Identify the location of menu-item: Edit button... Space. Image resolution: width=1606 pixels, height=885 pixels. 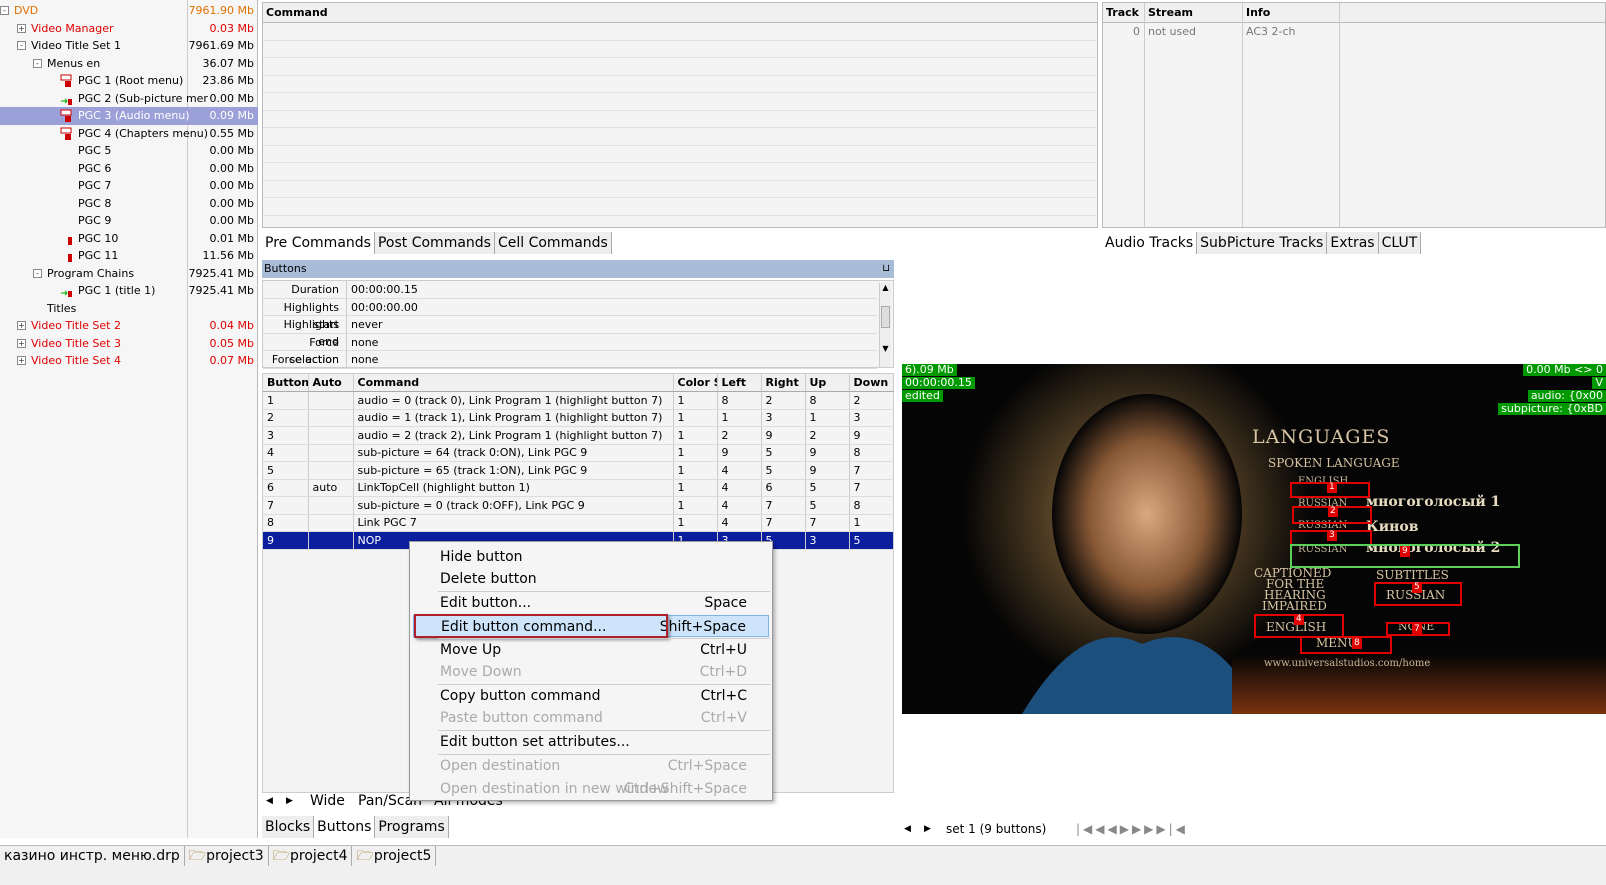
(591, 603).